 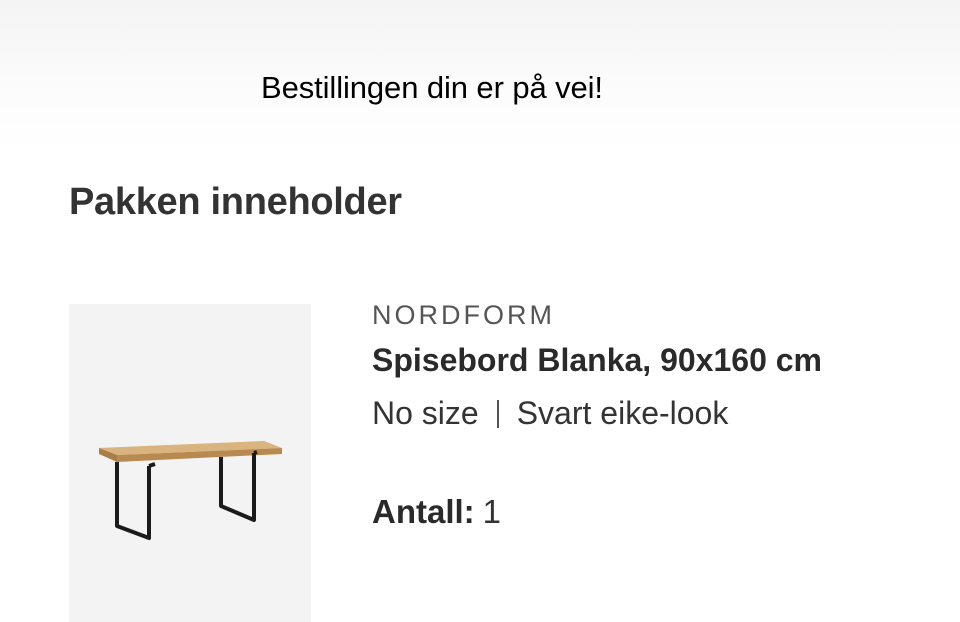 I want to click on variant-separator, so click(x=497, y=413).